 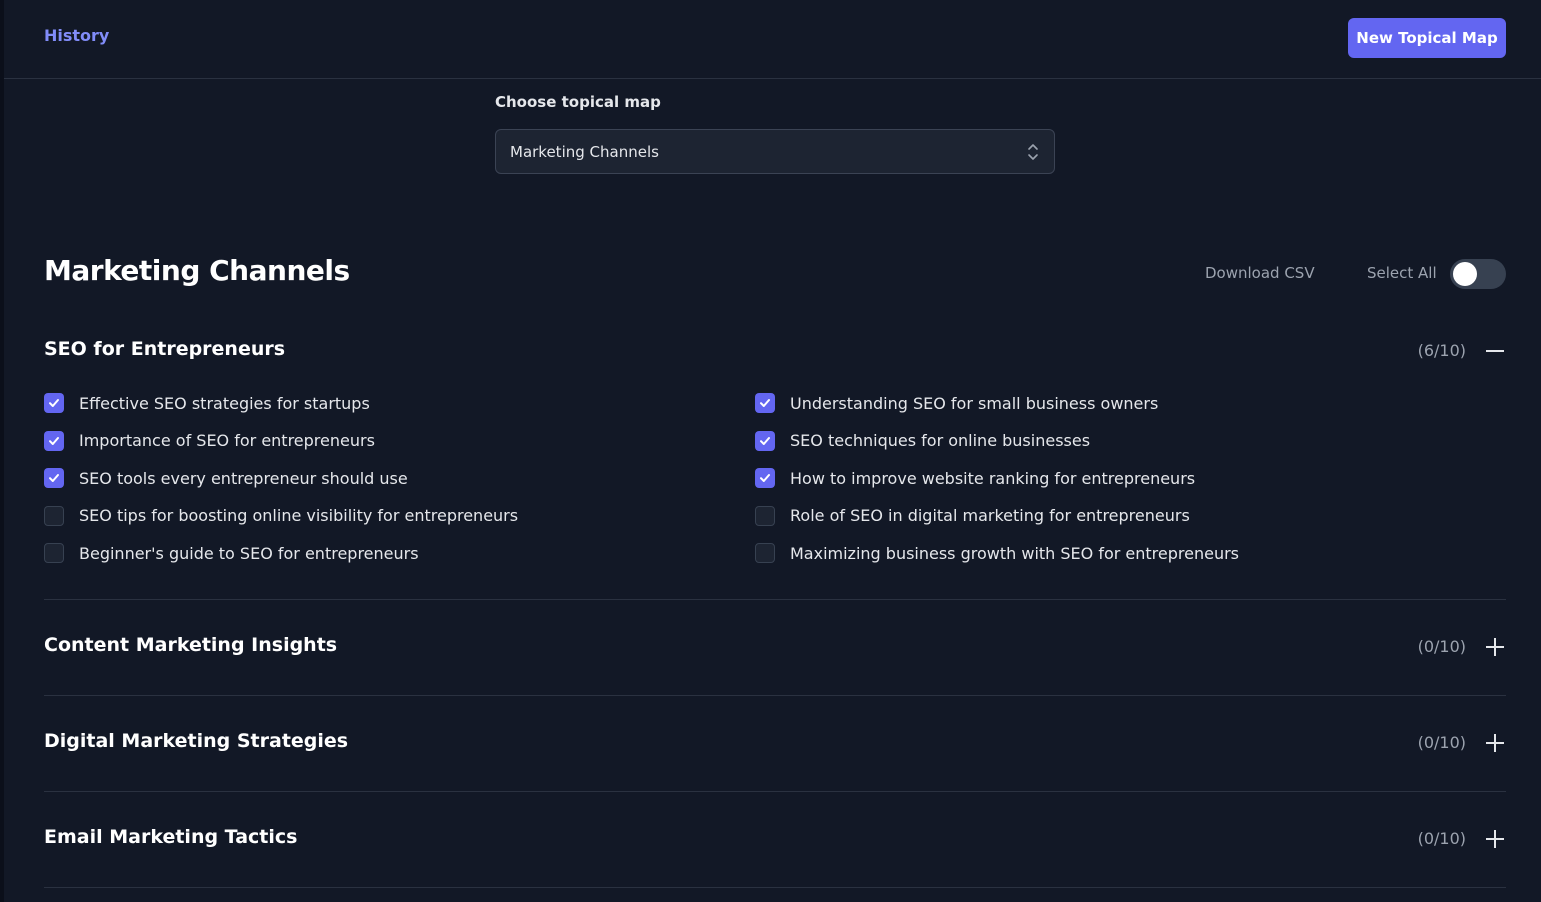 I want to click on section-count: (6/10), so click(x=1441, y=350).